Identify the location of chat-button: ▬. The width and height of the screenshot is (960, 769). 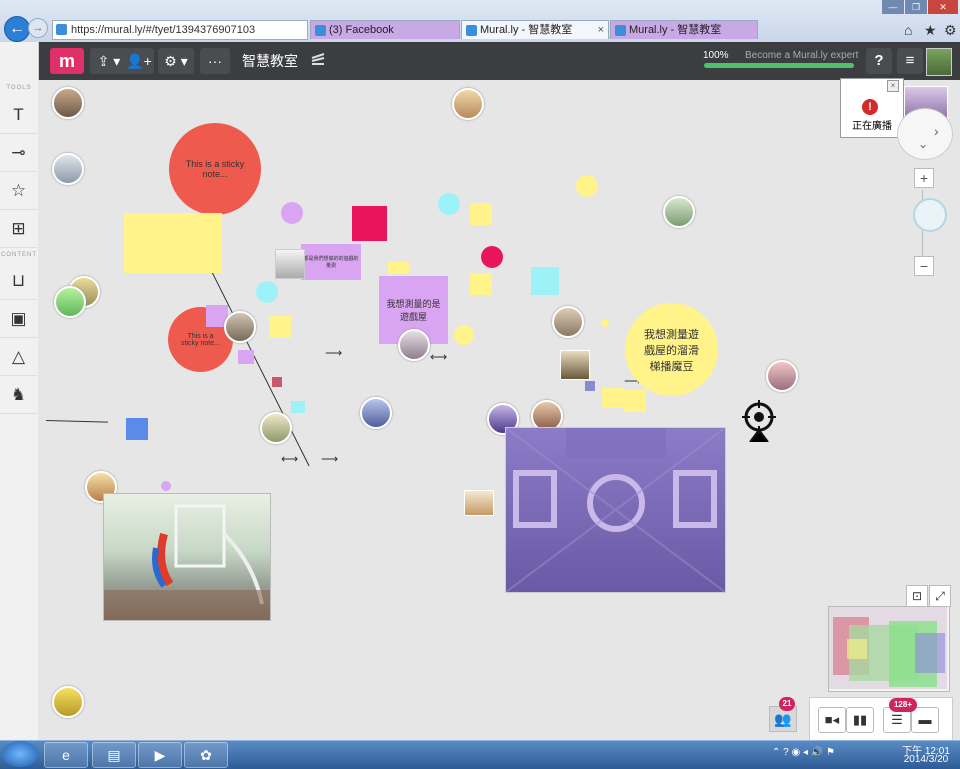
(925, 720).